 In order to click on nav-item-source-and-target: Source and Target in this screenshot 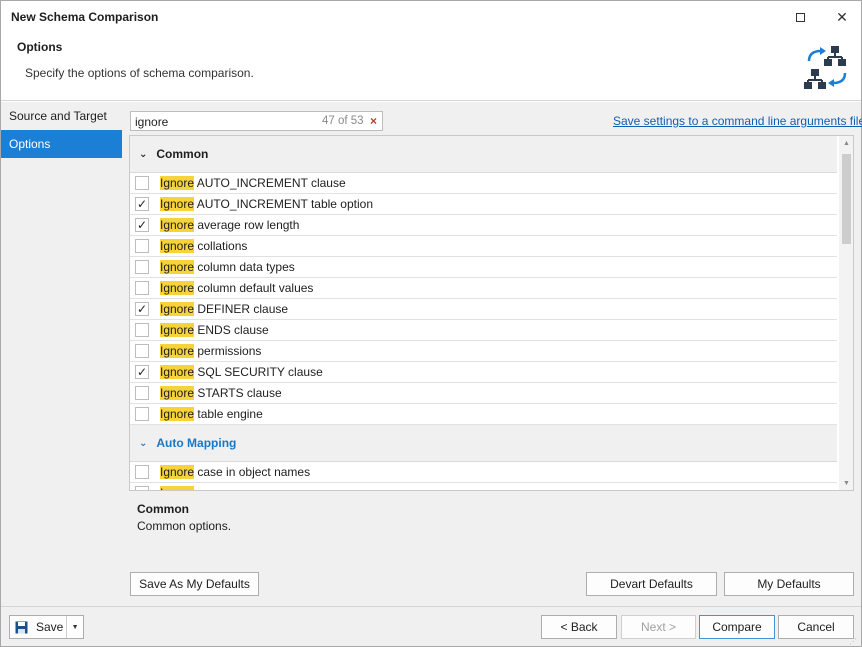, I will do `click(61, 116)`.